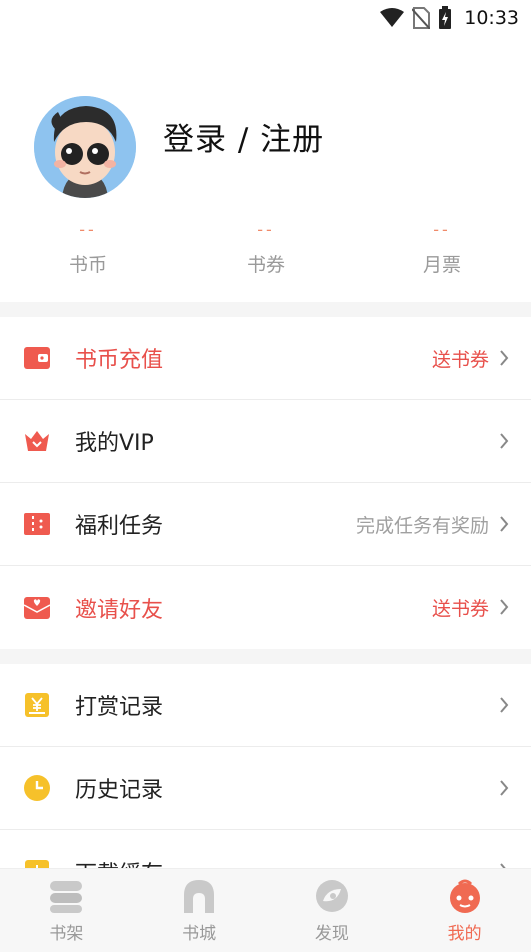 Image resolution: width=531 pixels, height=952 pixels. Describe the element at coordinates (265, 788) in the screenshot. I see `menu-item-history: 历史记录` at that location.